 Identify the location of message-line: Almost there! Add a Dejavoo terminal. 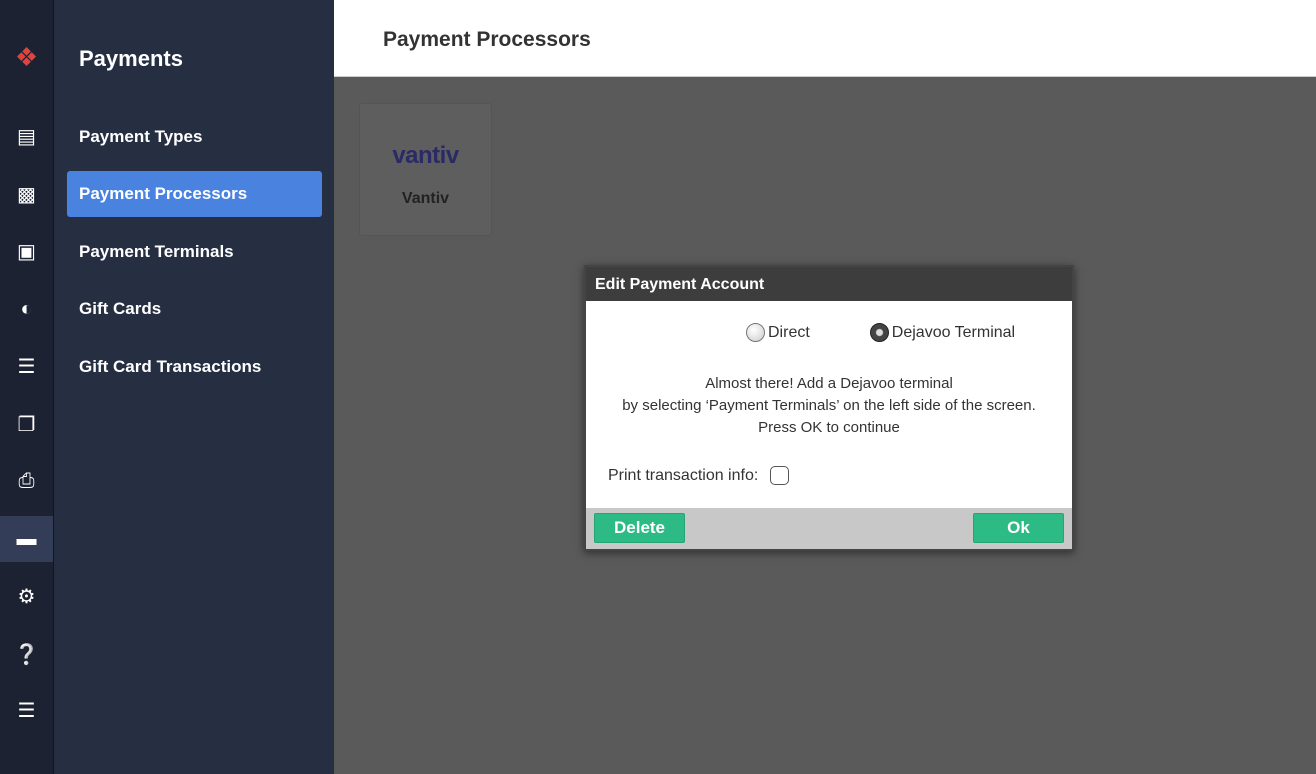
(829, 383).